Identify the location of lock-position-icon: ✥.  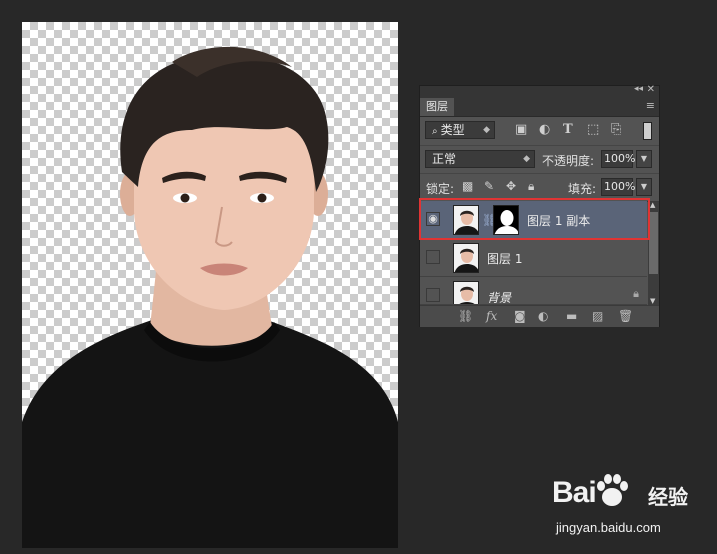
(511, 186).